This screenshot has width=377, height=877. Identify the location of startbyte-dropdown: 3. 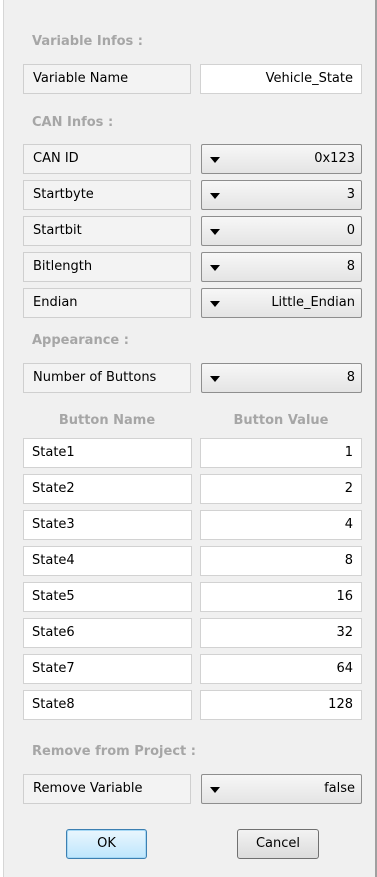
(281, 195).